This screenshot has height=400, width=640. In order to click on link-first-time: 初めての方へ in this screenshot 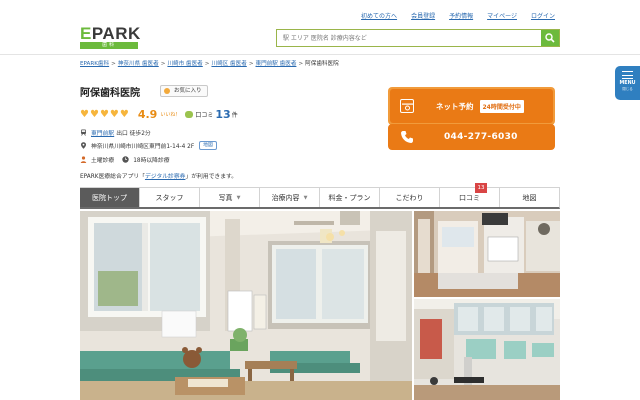, I will do `click(379, 15)`.